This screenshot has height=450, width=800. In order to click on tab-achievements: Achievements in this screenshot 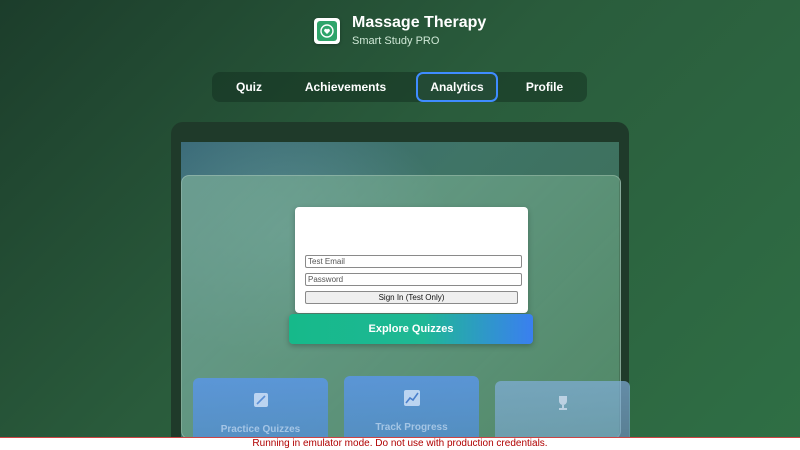, I will do `click(345, 87)`.